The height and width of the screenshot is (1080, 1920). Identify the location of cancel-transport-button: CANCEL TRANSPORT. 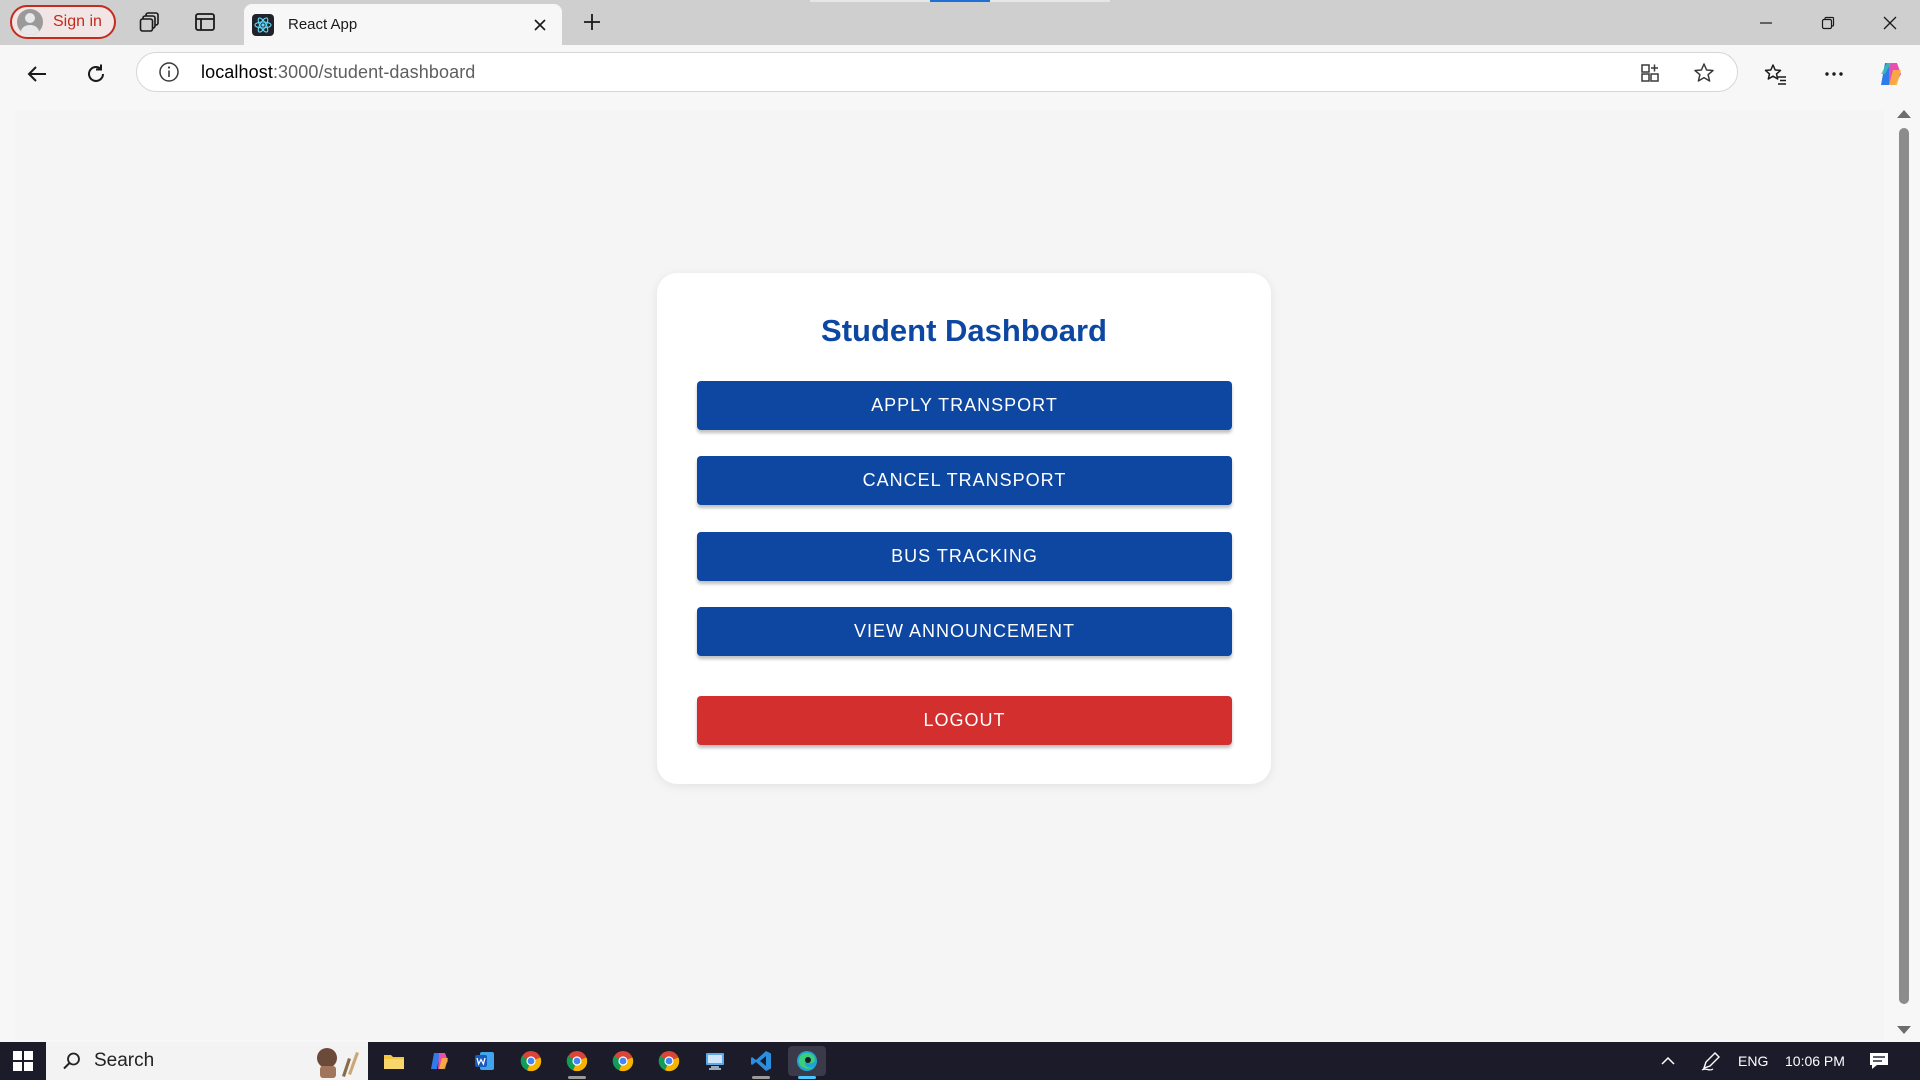
(964, 480).